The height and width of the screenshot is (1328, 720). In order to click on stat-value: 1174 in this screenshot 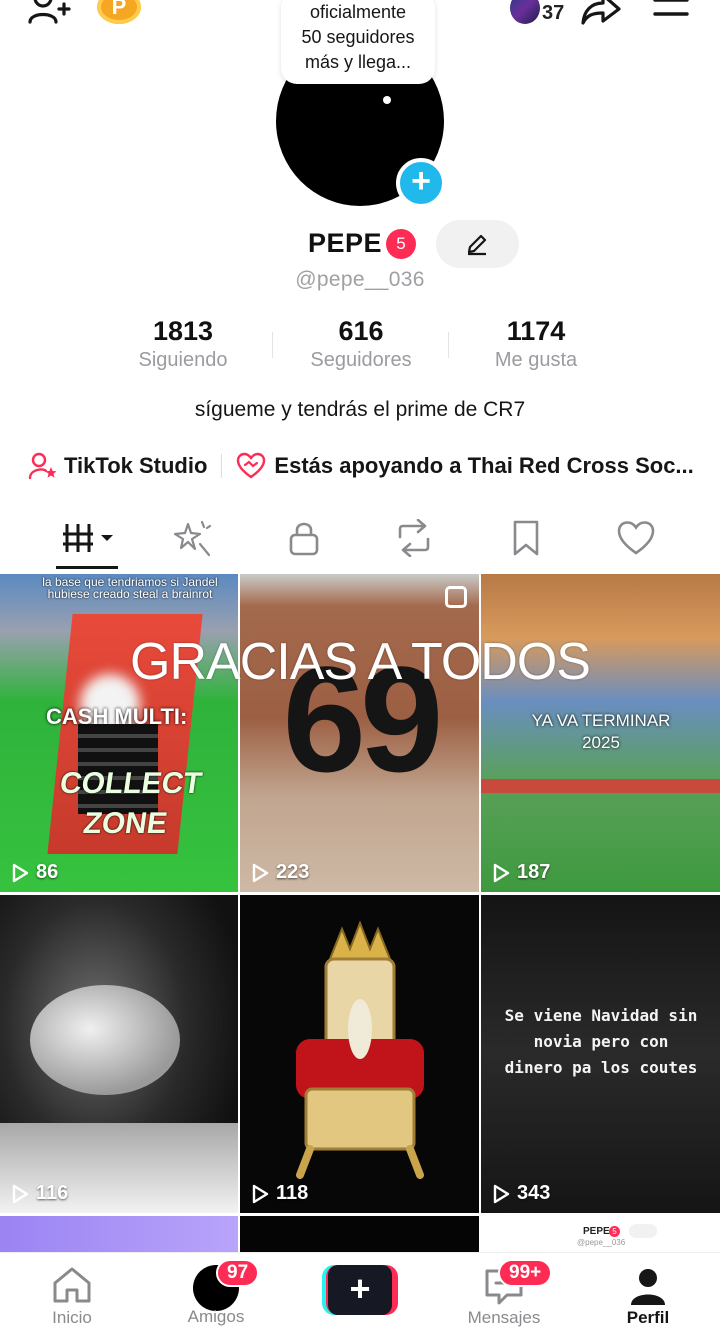, I will do `click(536, 331)`.